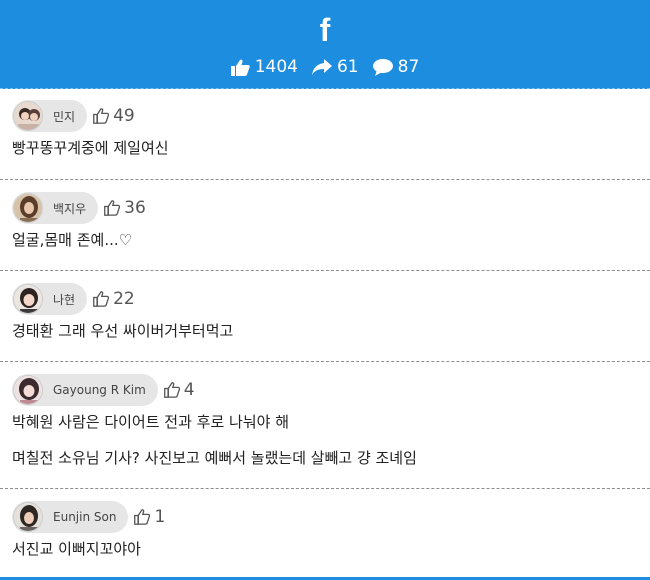 The image size is (650, 580). I want to click on author-name: 나현, so click(64, 299).